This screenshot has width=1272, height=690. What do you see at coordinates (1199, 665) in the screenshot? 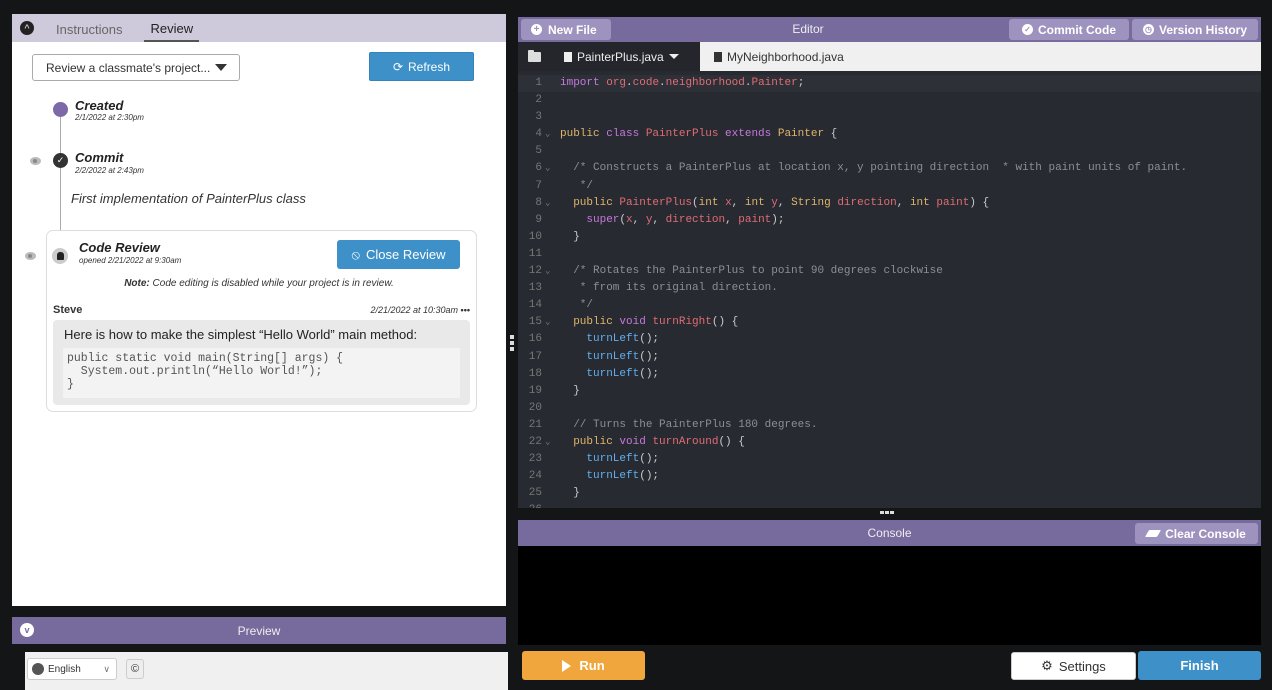
I see `finish-button: Finish` at bounding box center [1199, 665].